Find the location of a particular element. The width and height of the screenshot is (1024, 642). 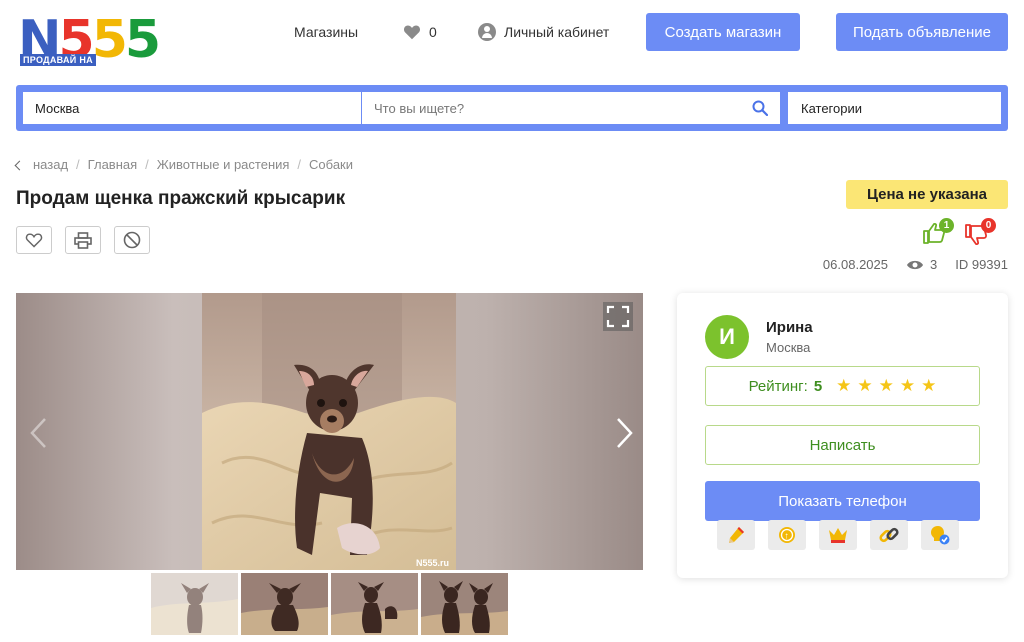

promo-highlight-button is located at coordinates (940, 535).